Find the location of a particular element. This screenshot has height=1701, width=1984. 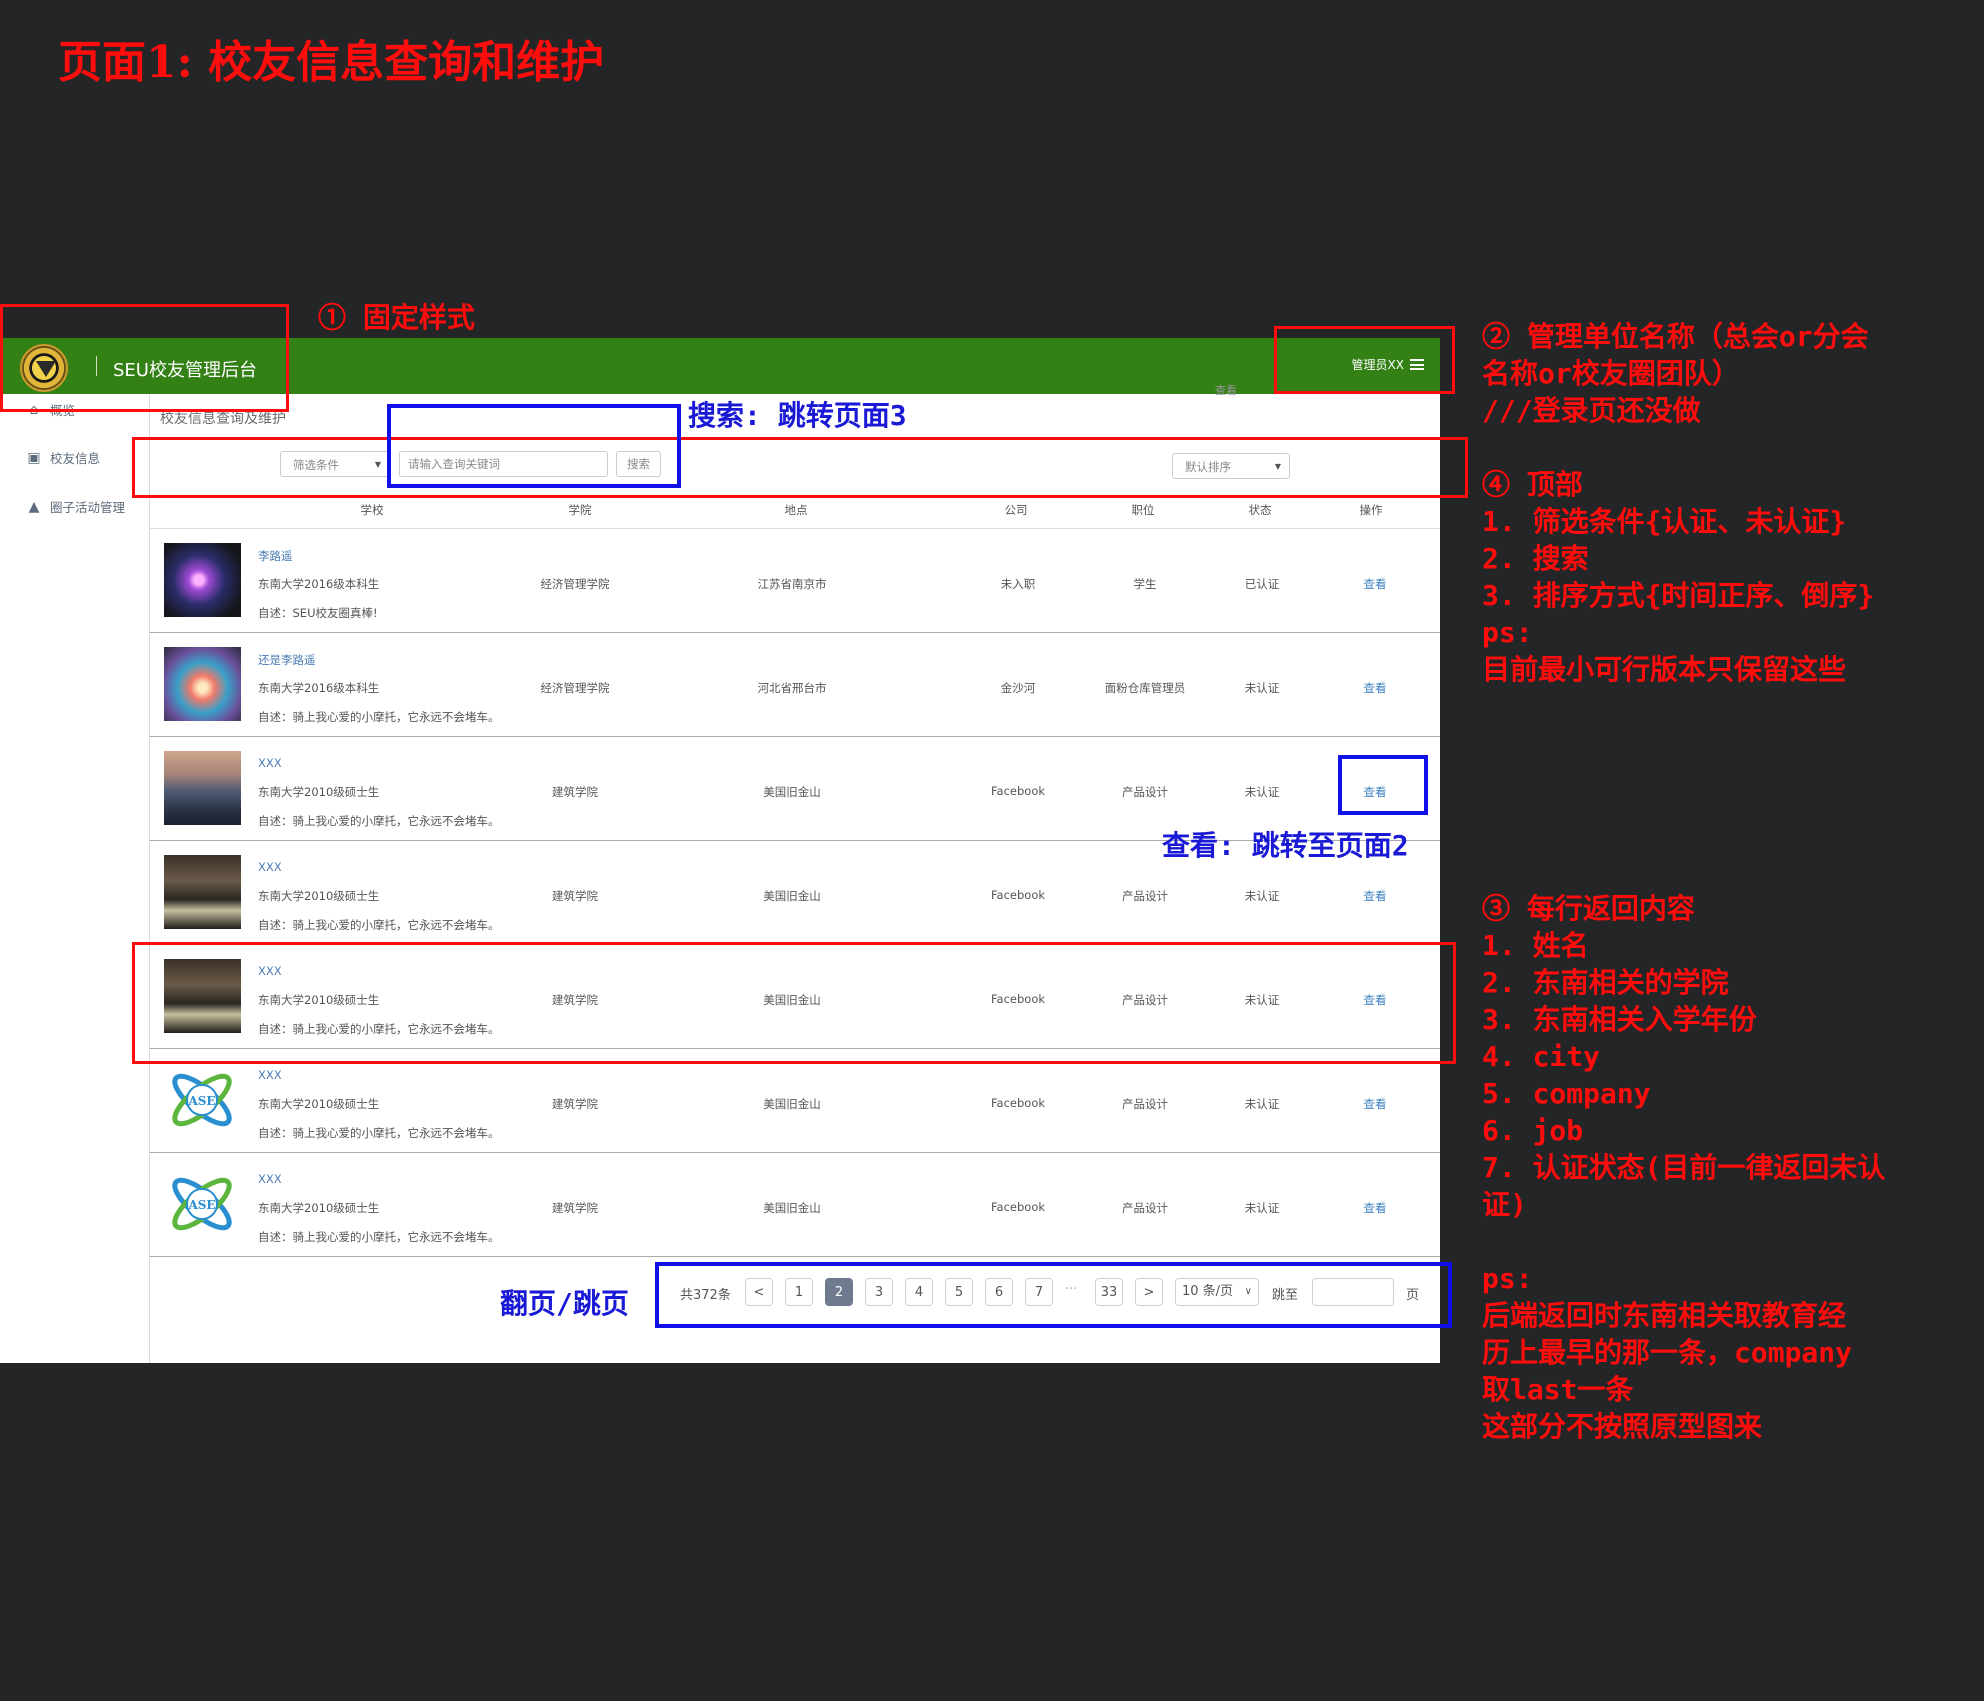

annotation-box-row is located at coordinates (794, 1003).